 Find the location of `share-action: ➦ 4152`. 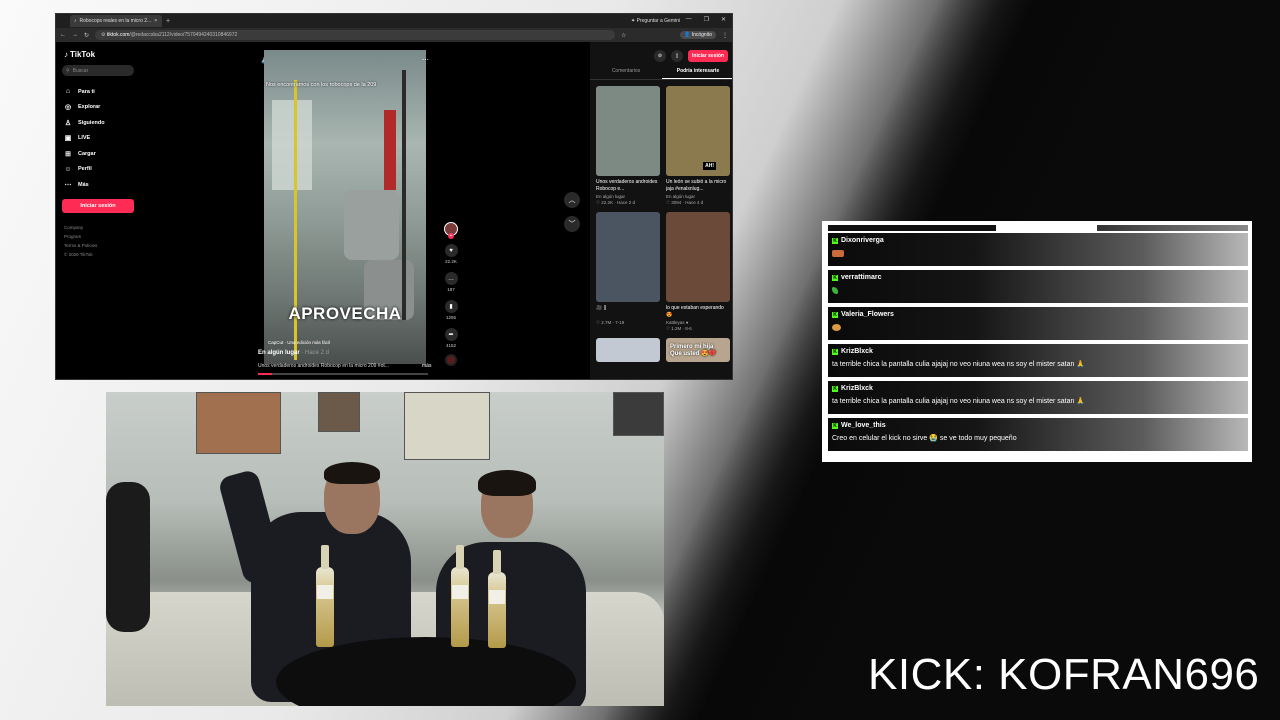

share-action: ➦ 4152 is located at coordinates (451, 338).